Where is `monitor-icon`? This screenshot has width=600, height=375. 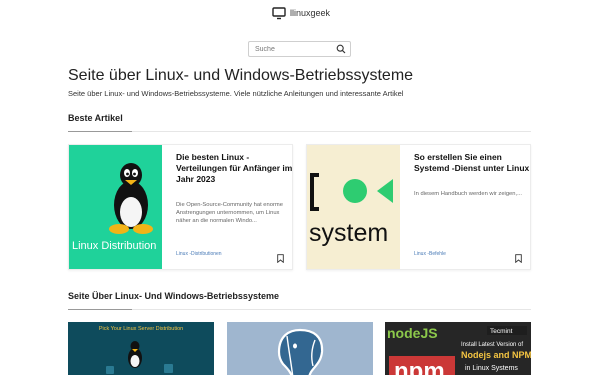 monitor-icon is located at coordinates (279, 13).